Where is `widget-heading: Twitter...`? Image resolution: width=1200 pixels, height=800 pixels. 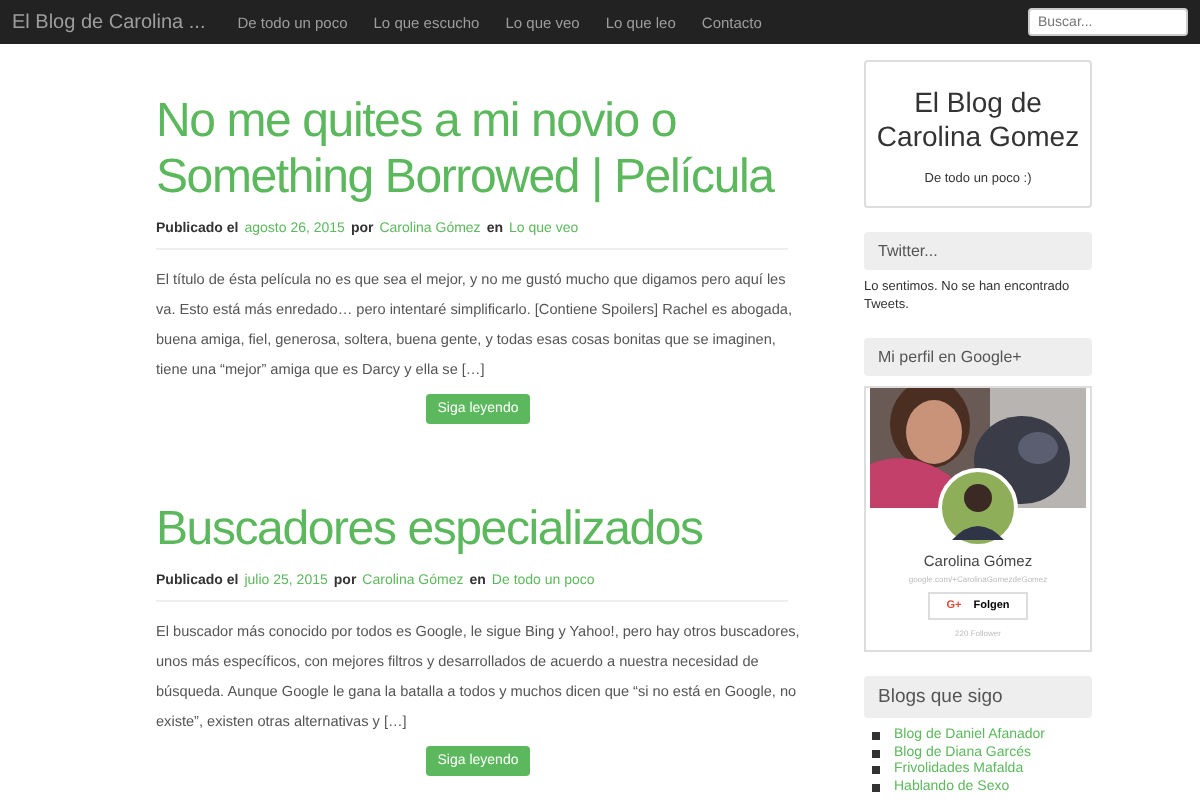 widget-heading: Twitter... is located at coordinates (978, 251).